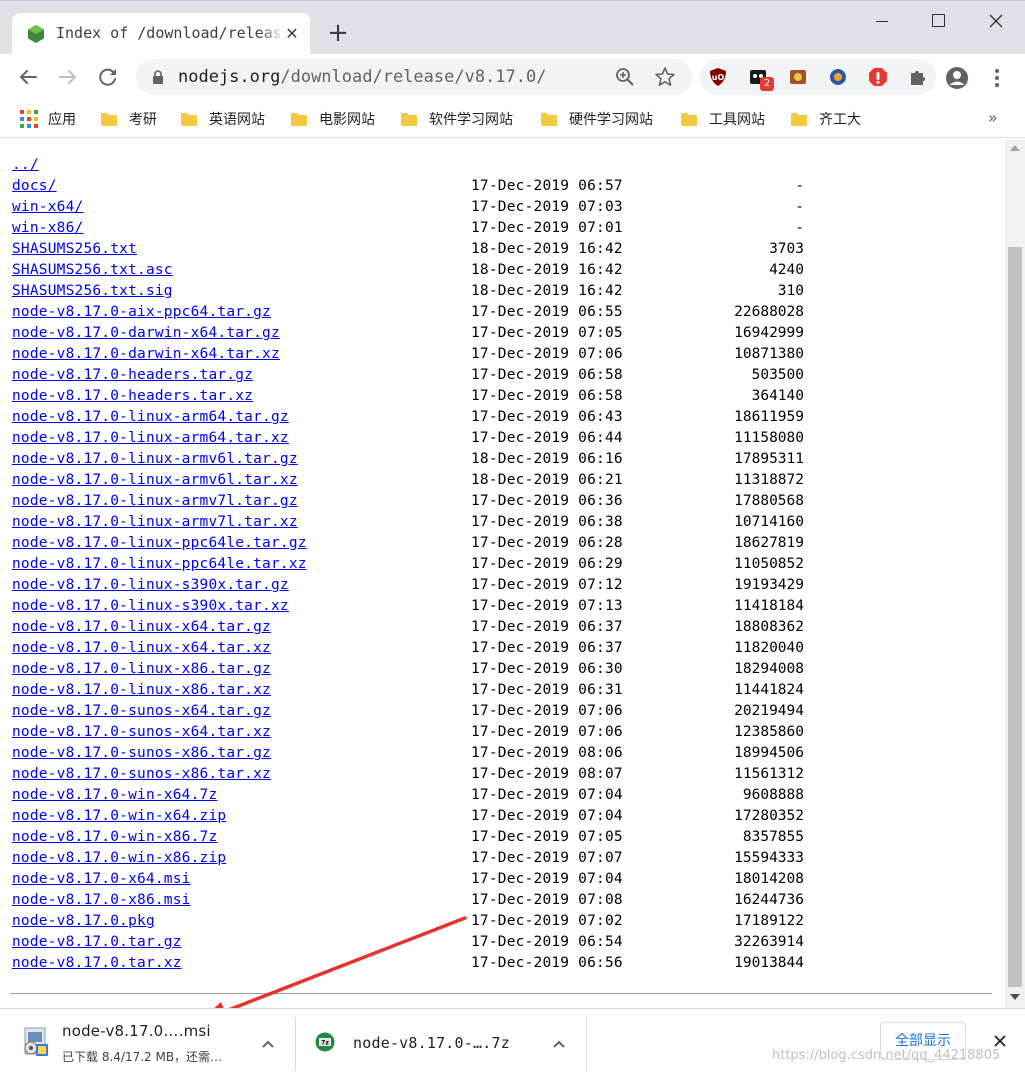  What do you see at coordinates (141, 627) in the screenshot?
I see `file-link: node-v8.17.0-linux-x64.tar.gz` at bounding box center [141, 627].